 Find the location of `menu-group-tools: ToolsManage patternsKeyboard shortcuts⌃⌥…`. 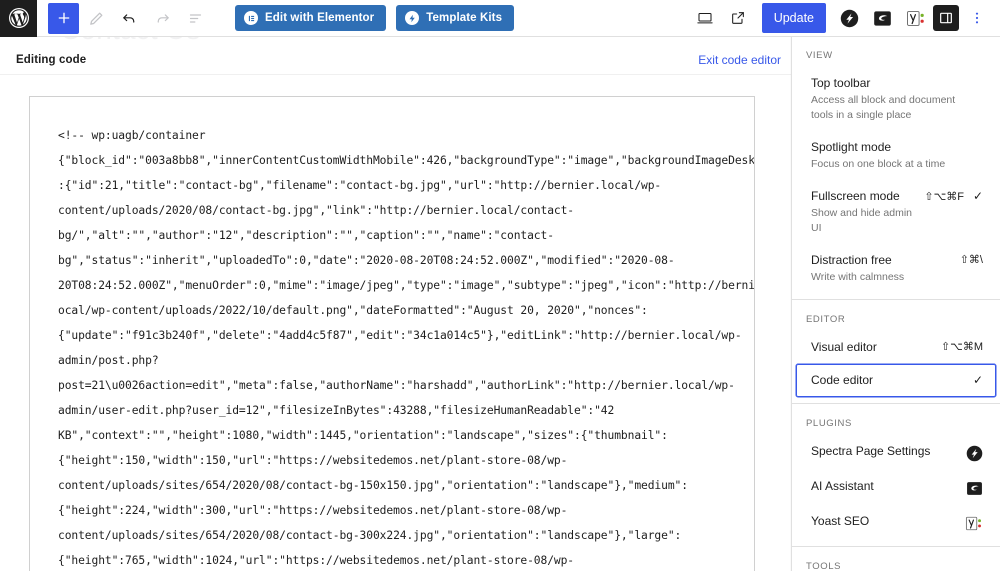

menu-group-tools: ToolsManage patternsKeyboard shortcuts⌃⌥… is located at coordinates (896, 558).